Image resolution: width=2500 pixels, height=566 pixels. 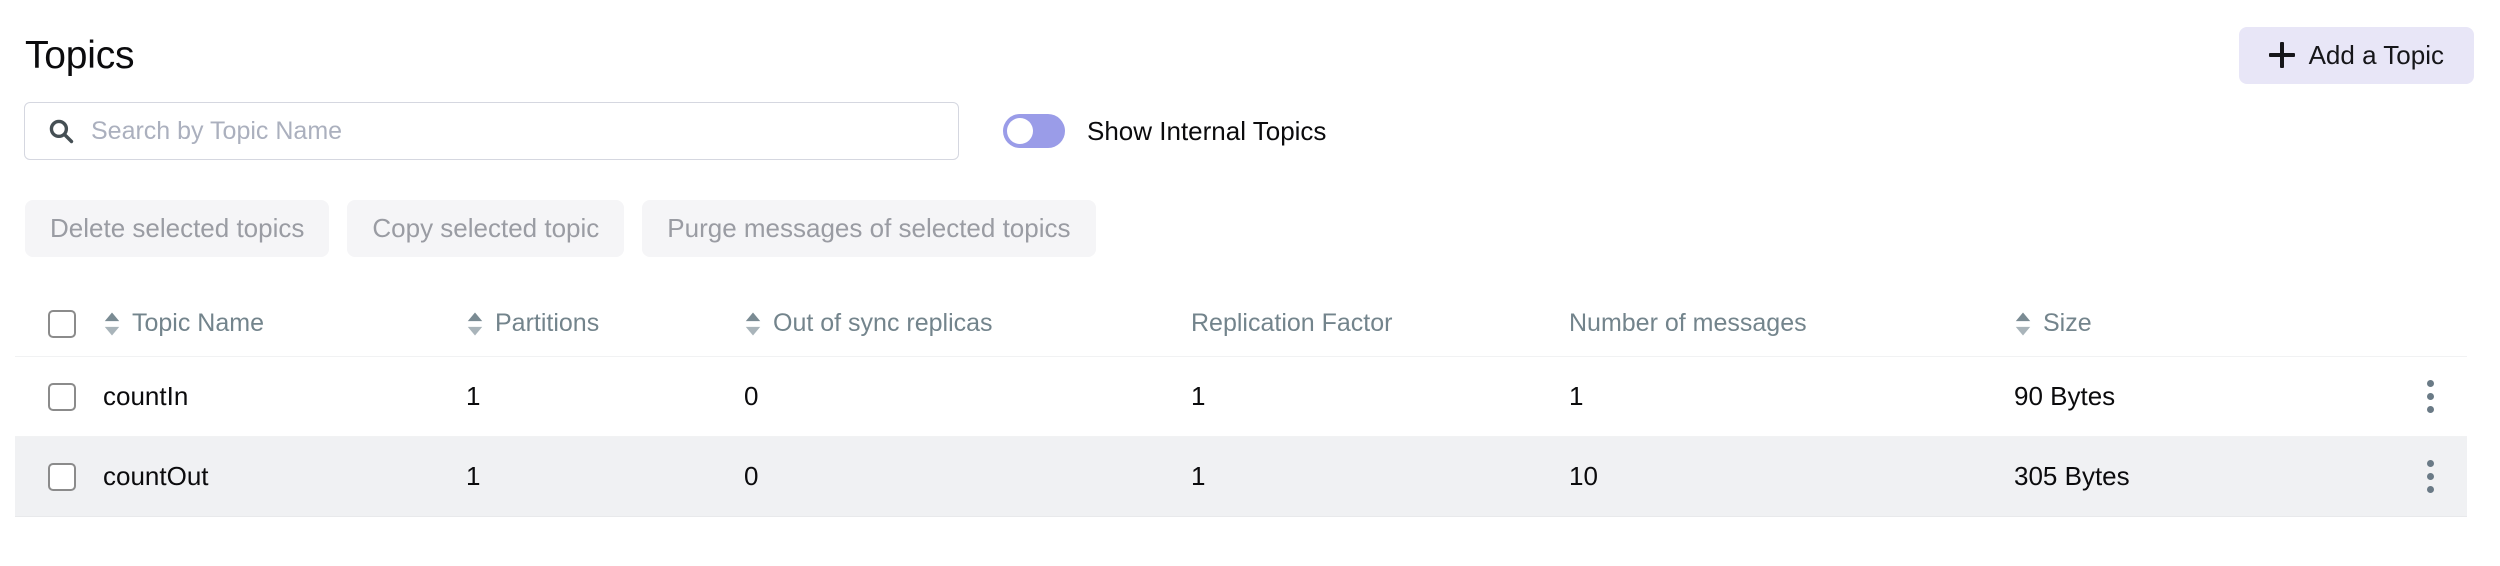 I want to click on cell-size: 305 Bytes, so click(x=2204, y=476).